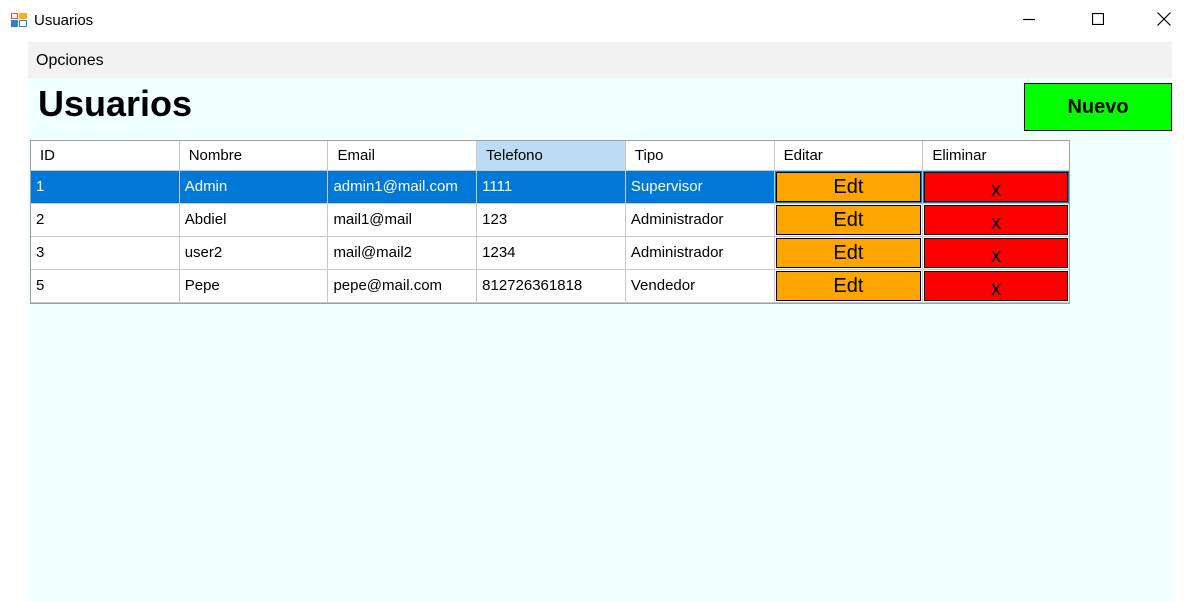 This screenshot has width=1187, height=602. What do you see at coordinates (105, 156) in the screenshot?
I see `column-header-id: ID` at bounding box center [105, 156].